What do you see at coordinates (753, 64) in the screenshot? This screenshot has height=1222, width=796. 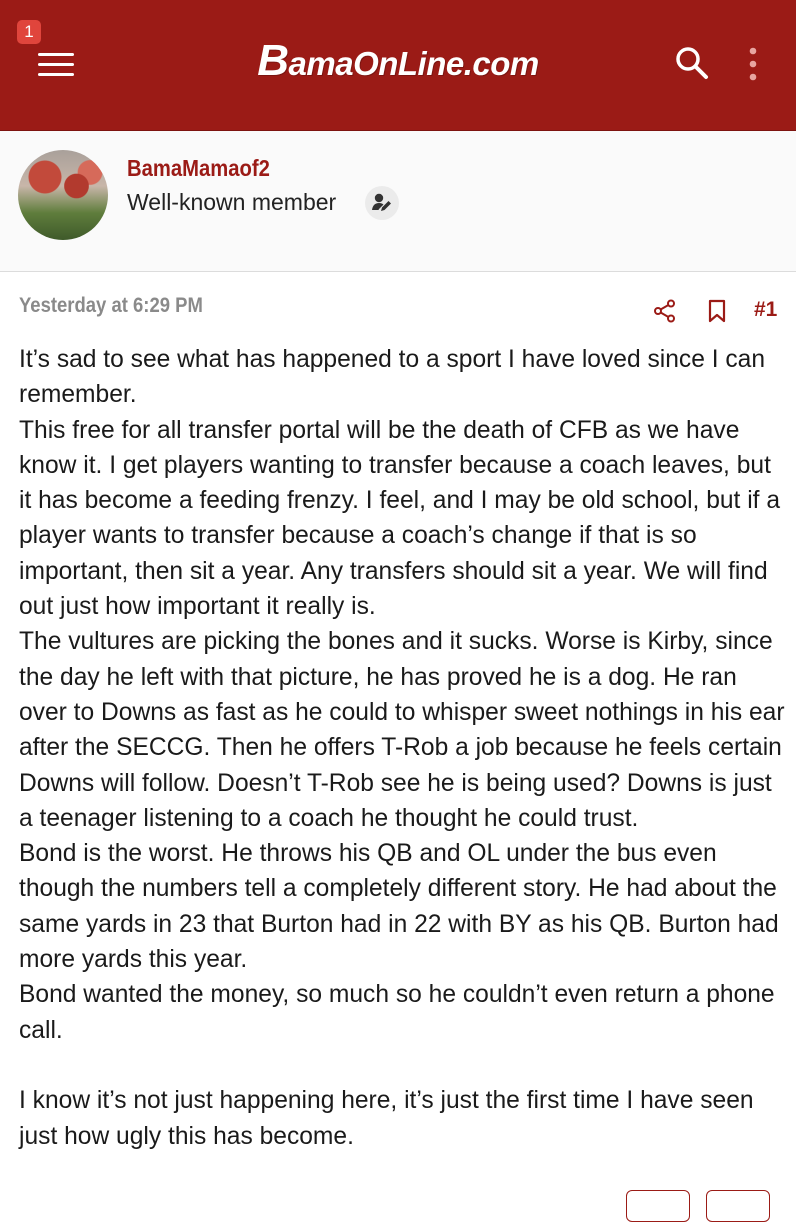 I see `vertical-dots-icon` at bounding box center [753, 64].